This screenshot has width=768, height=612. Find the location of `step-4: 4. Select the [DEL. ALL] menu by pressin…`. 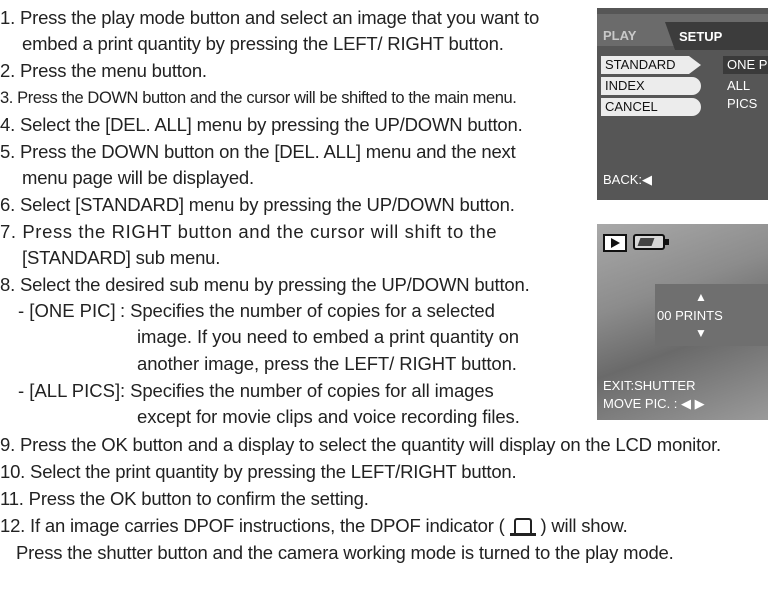

step-4: 4. Select the [DEL. ALL] menu by pressin… is located at coordinates (261, 124).